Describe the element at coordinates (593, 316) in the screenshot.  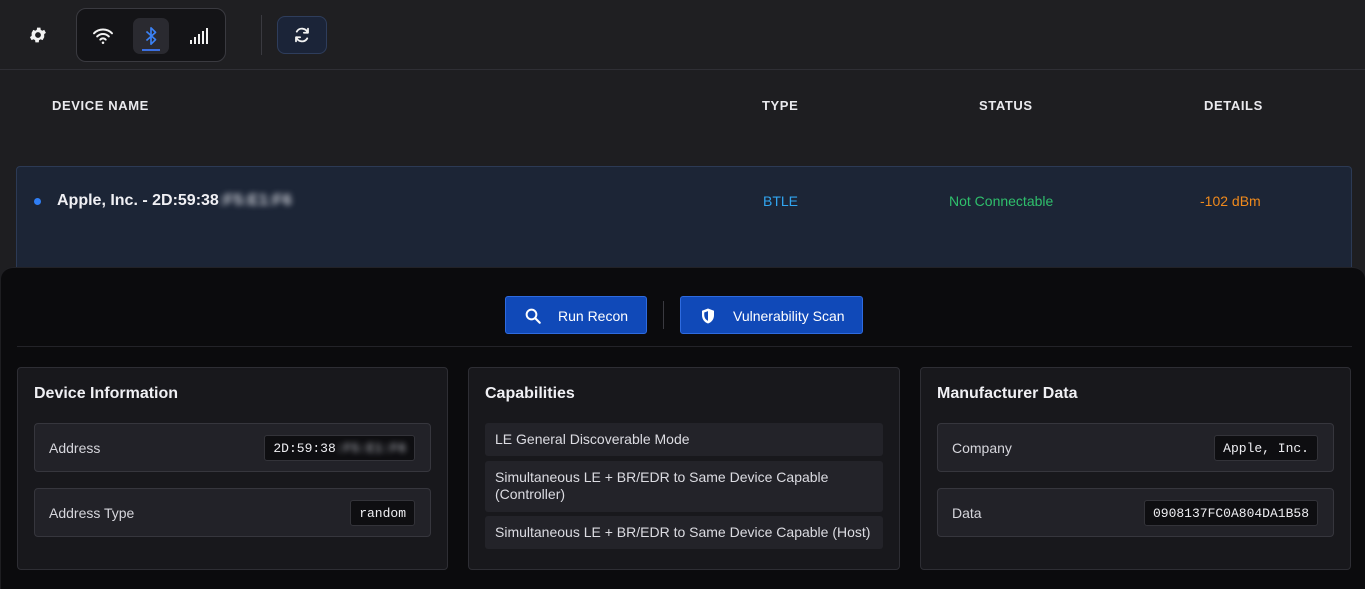
I see `run-recon-label: Run Recon` at that location.